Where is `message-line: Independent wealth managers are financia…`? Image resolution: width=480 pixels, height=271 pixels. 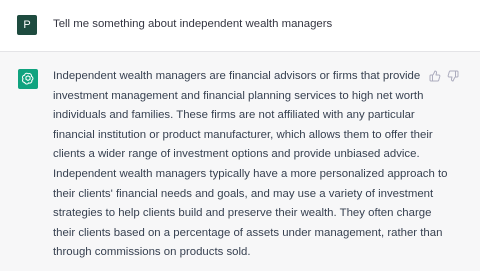 message-line: Independent wealth managers are financia… is located at coordinates (237, 76).